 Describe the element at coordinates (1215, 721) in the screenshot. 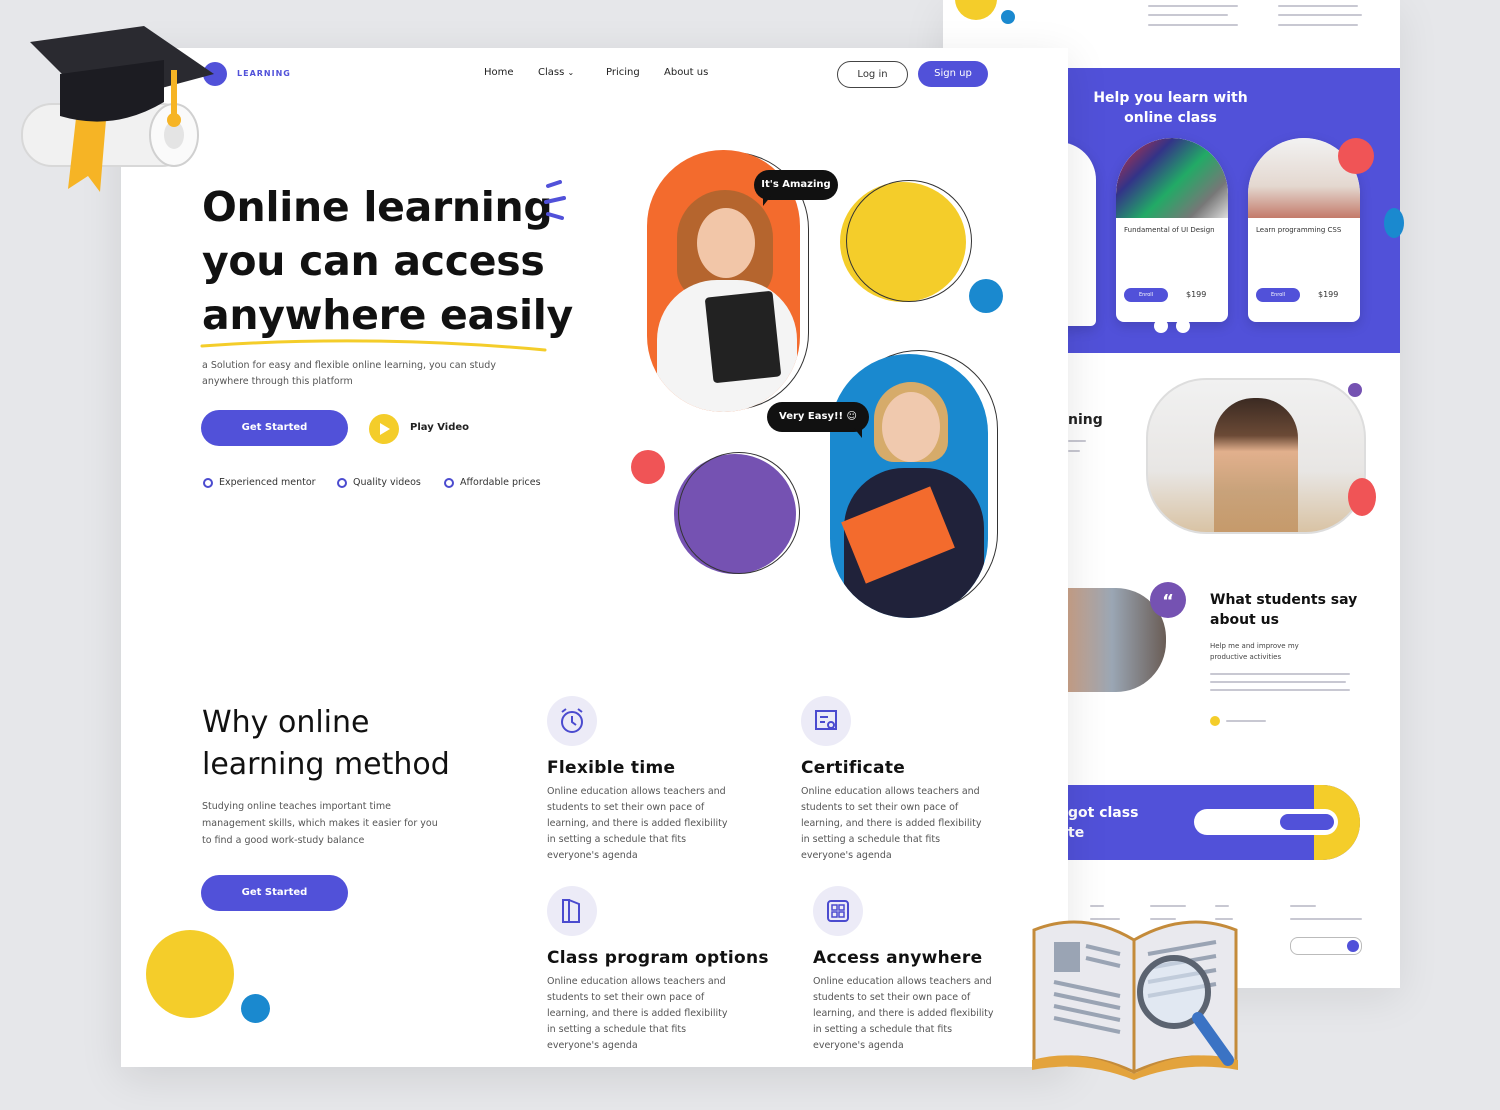

I see `reviewer-avatar` at that location.